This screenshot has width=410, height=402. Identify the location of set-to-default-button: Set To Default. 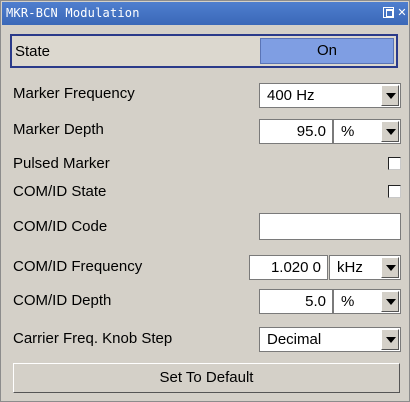
(206, 378).